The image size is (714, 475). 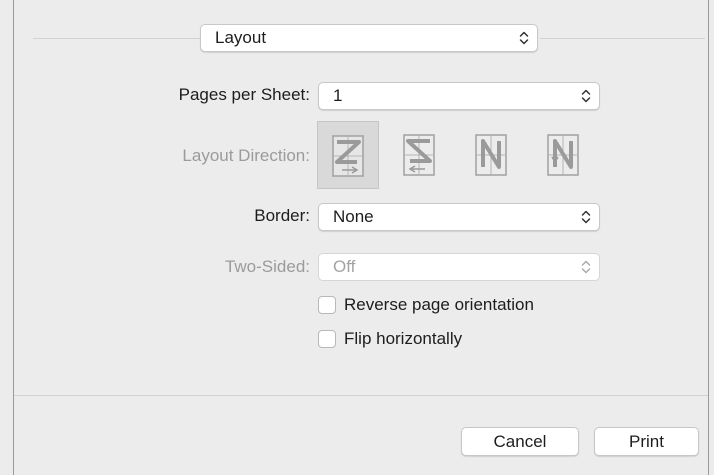 I want to click on reverse-page-orientation-label: Reverse page orientation, so click(x=439, y=304).